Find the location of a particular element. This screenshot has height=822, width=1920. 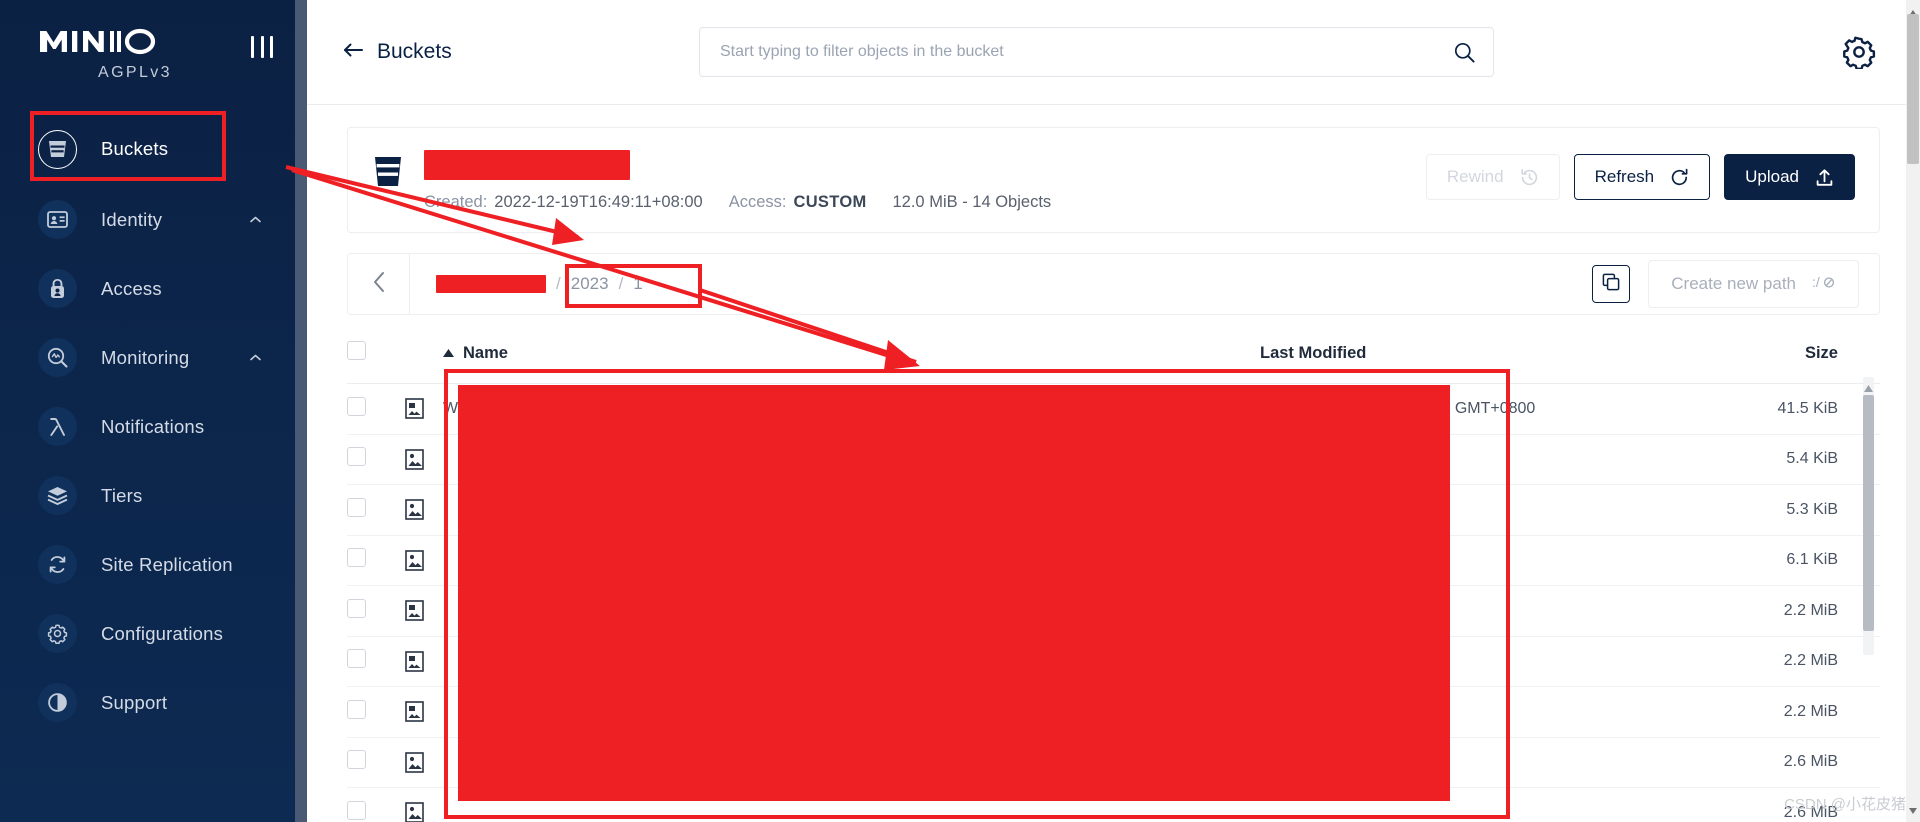

sidebar-item-label: Notifications is located at coordinates (153, 426).